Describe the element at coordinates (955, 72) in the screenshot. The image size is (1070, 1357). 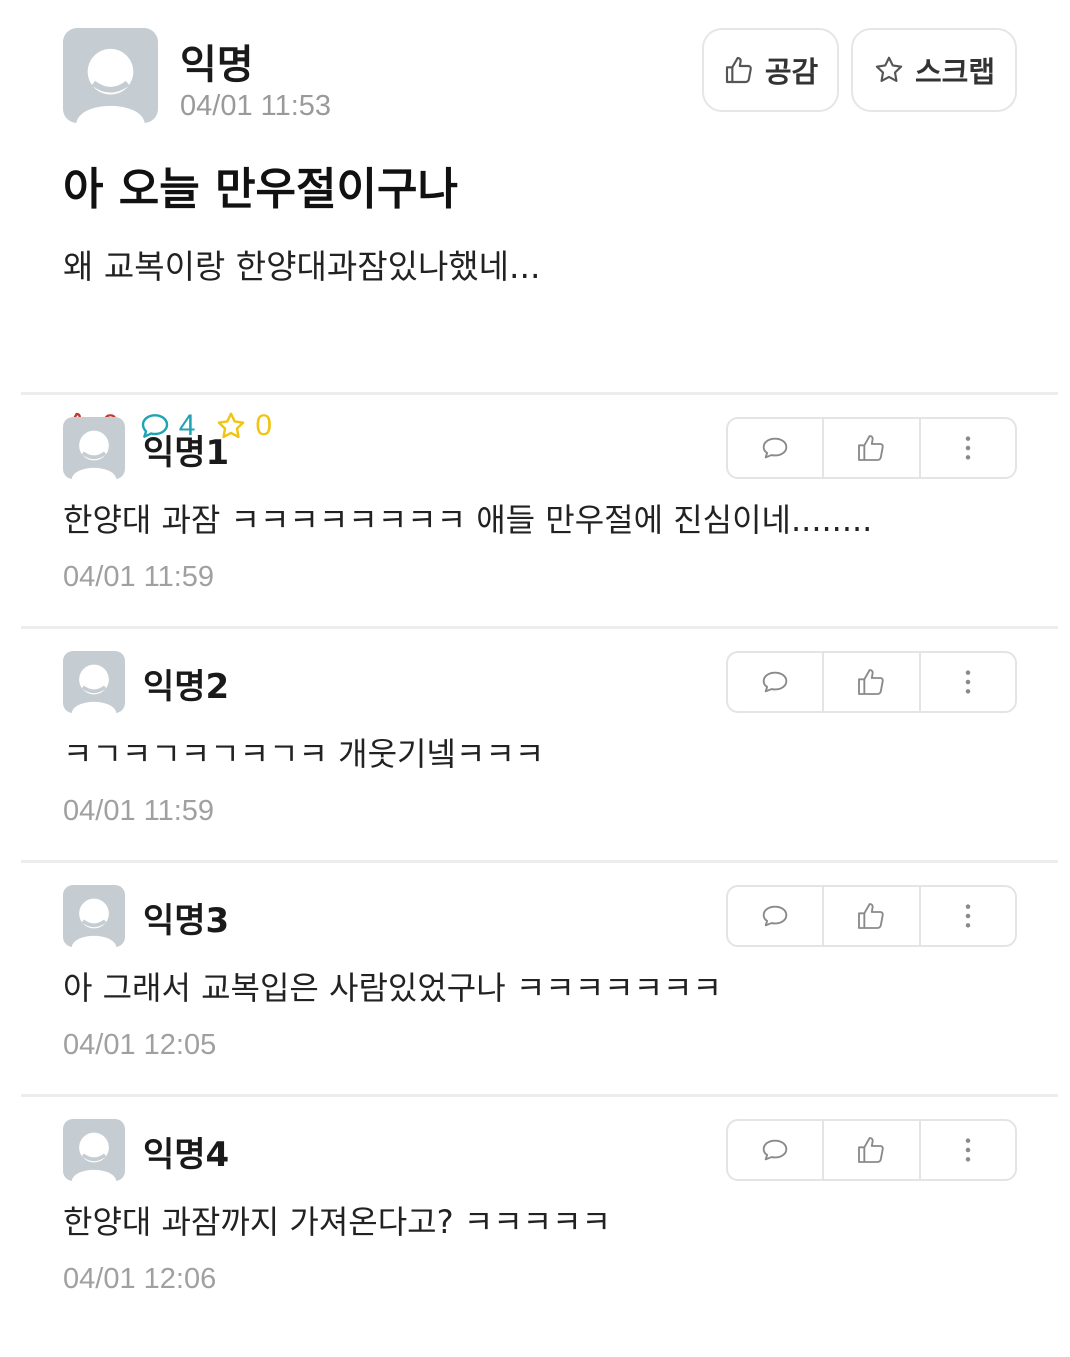
I see `scrap-button-label: 스크랩` at that location.